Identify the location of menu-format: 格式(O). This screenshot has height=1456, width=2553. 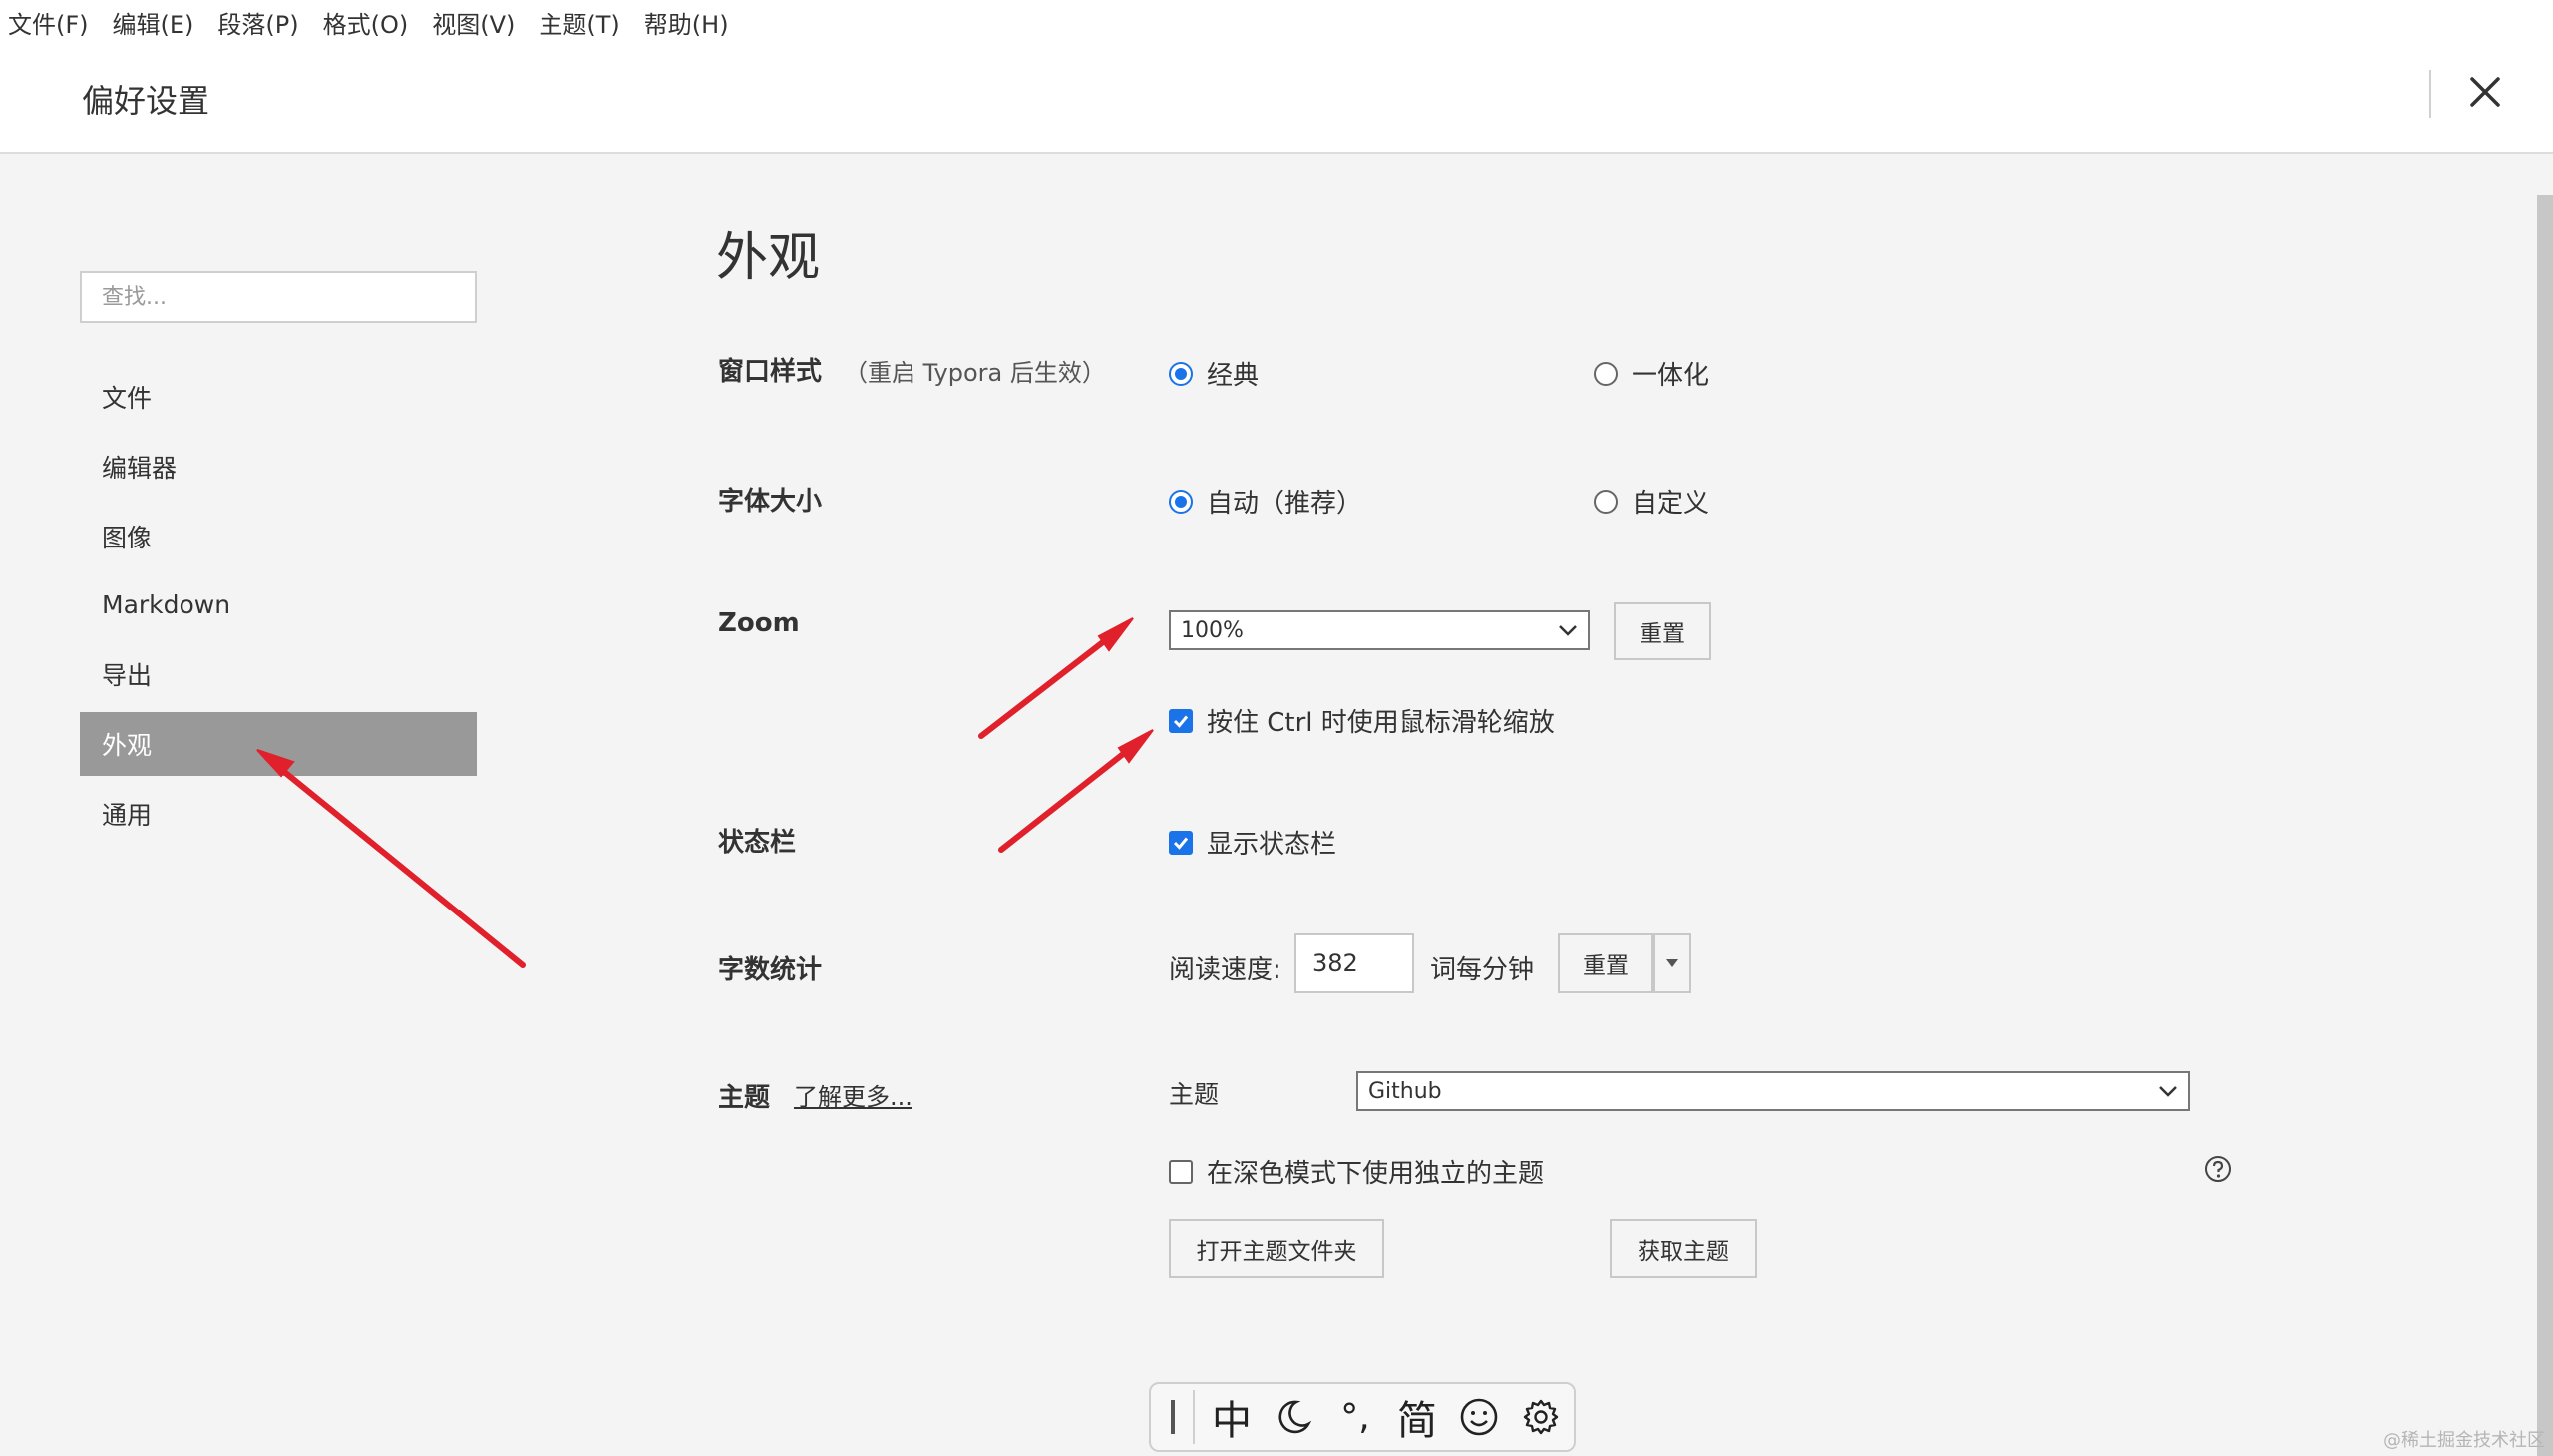
(366, 22).